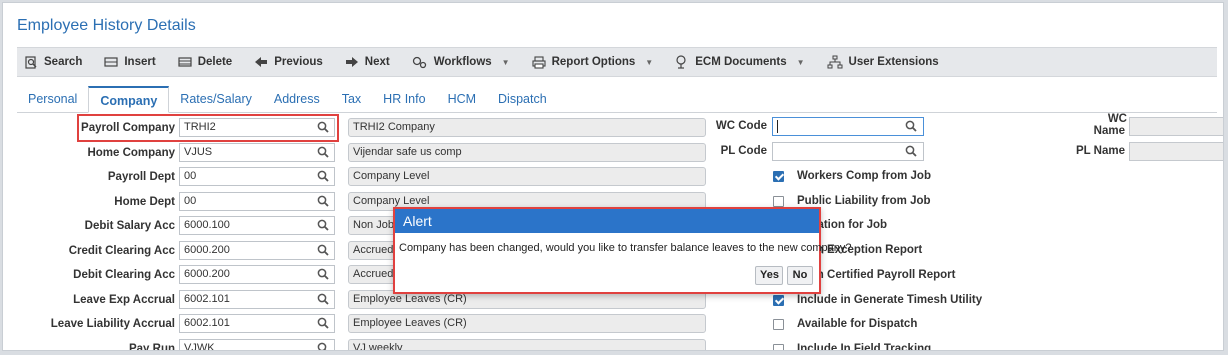  Describe the element at coordinates (777, 126) in the screenshot. I see `text-cursor` at that location.